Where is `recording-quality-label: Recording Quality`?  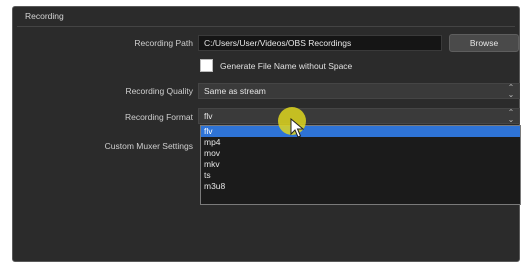
recording-quality-label: Recording Quality is located at coordinates (159, 91).